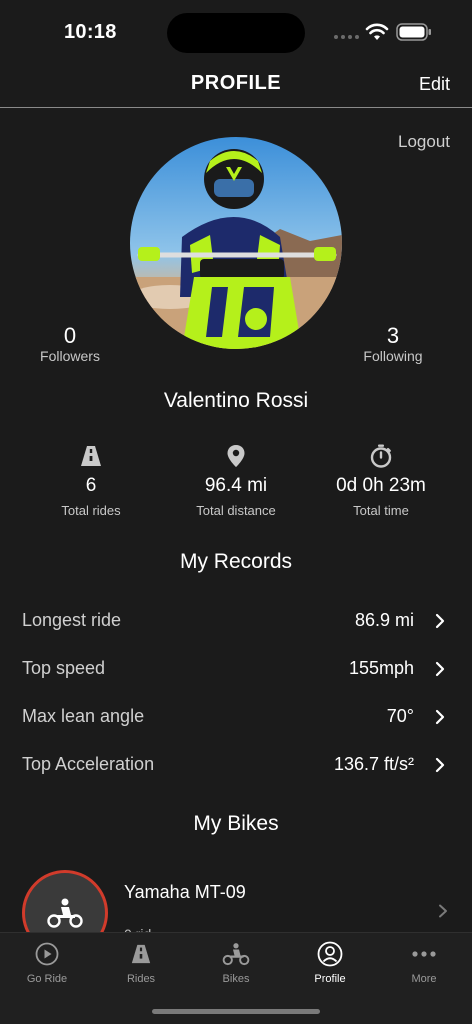 The image size is (472, 1024). Describe the element at coordinates (236, 912) in the screenshot. I see `bike-row-yamaha-mt09: Yamaha MT-09 0 rid` at that location.